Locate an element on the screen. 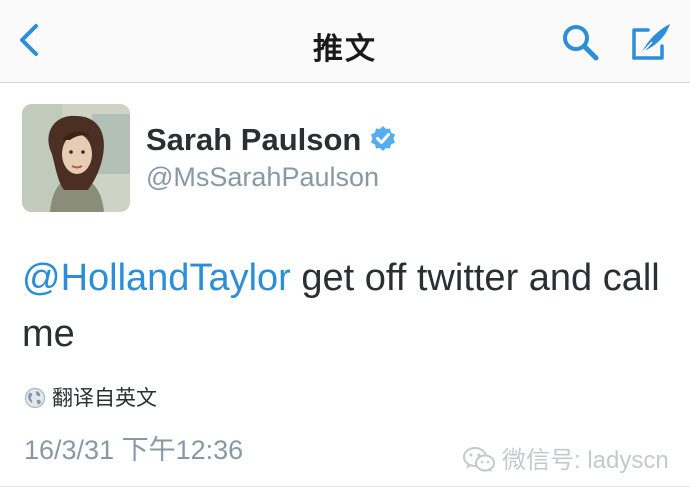  search-icon is located at coordinates (581, 43).